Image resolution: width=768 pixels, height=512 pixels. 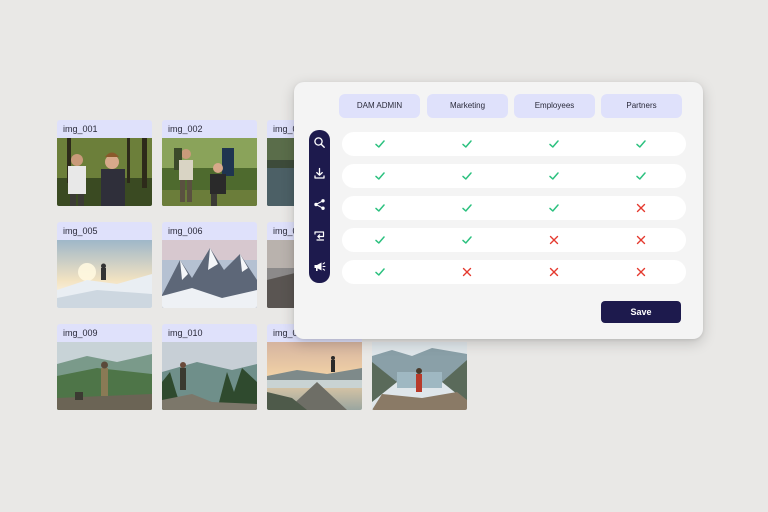 What do you see at coordinates (209, 231) in the screenshot?
I see `asset-title: img_006` at bounding box center [209, 231].